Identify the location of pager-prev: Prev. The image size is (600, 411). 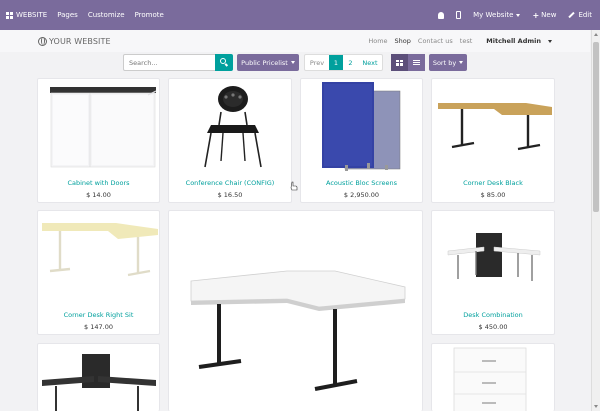
(317, 62).